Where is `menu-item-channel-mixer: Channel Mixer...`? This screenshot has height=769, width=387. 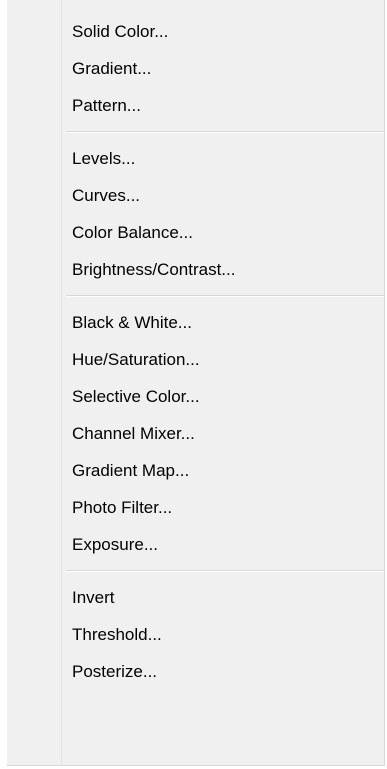 menu-item-channel-mixer: Channel Mixer... is located at coordinates (195, 433).